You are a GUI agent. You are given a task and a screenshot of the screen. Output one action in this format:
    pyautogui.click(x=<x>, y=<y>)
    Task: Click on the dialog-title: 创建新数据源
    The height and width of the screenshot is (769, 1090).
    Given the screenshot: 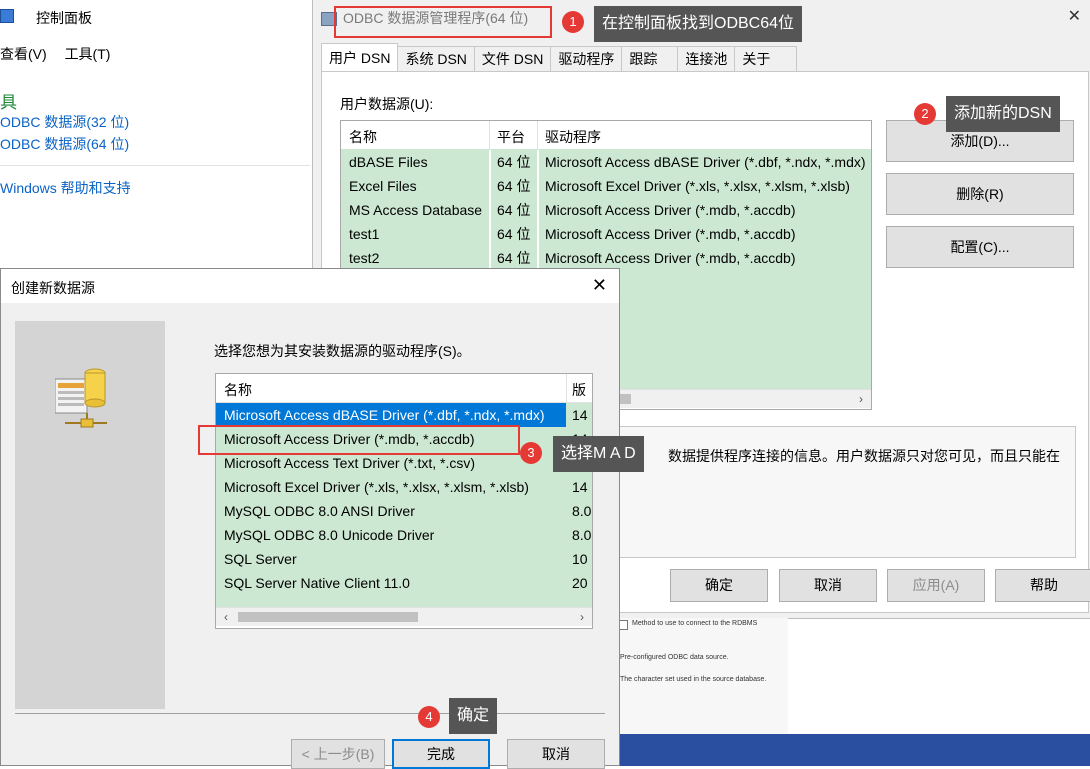 What is the action you would take?
    pyautogui.click(x=53, y=288)
    